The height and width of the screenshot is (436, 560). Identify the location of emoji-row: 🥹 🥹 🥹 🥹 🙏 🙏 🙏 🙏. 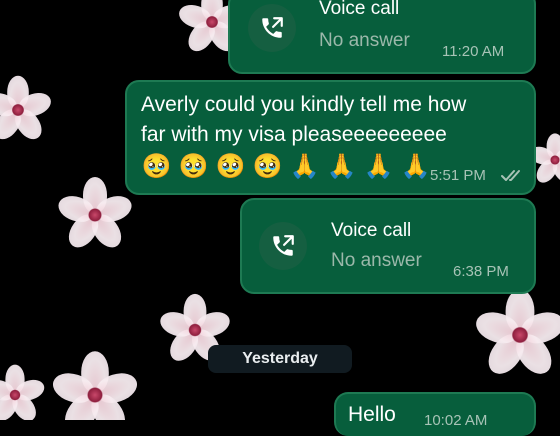
(286, 167).